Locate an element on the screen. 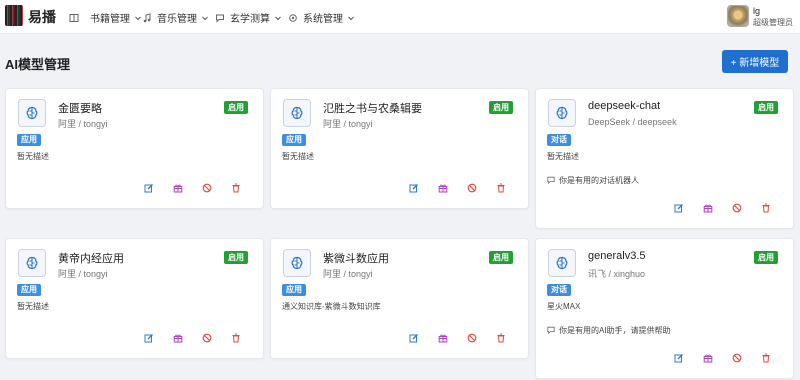  nav-metaphysics-label: 玄学测算 is located at coordinates (250, 19).